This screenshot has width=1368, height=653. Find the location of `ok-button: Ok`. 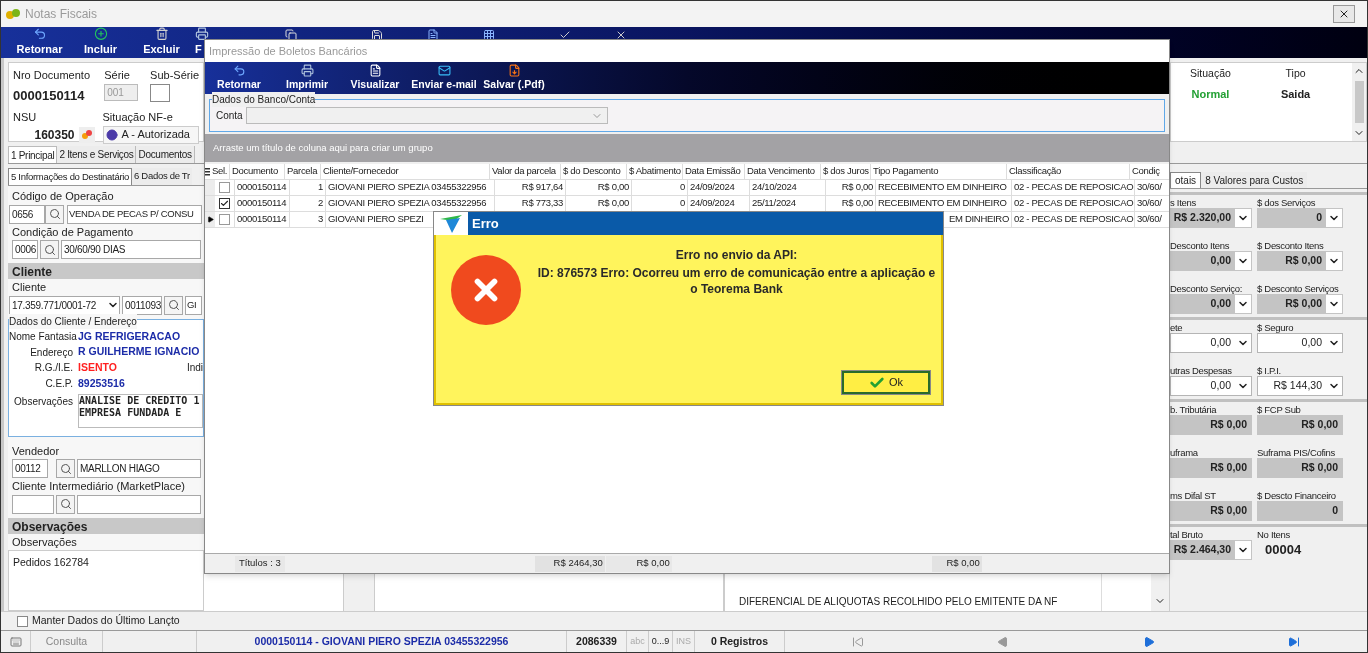

ok-button: Ok is located at coordinates (886, 382).